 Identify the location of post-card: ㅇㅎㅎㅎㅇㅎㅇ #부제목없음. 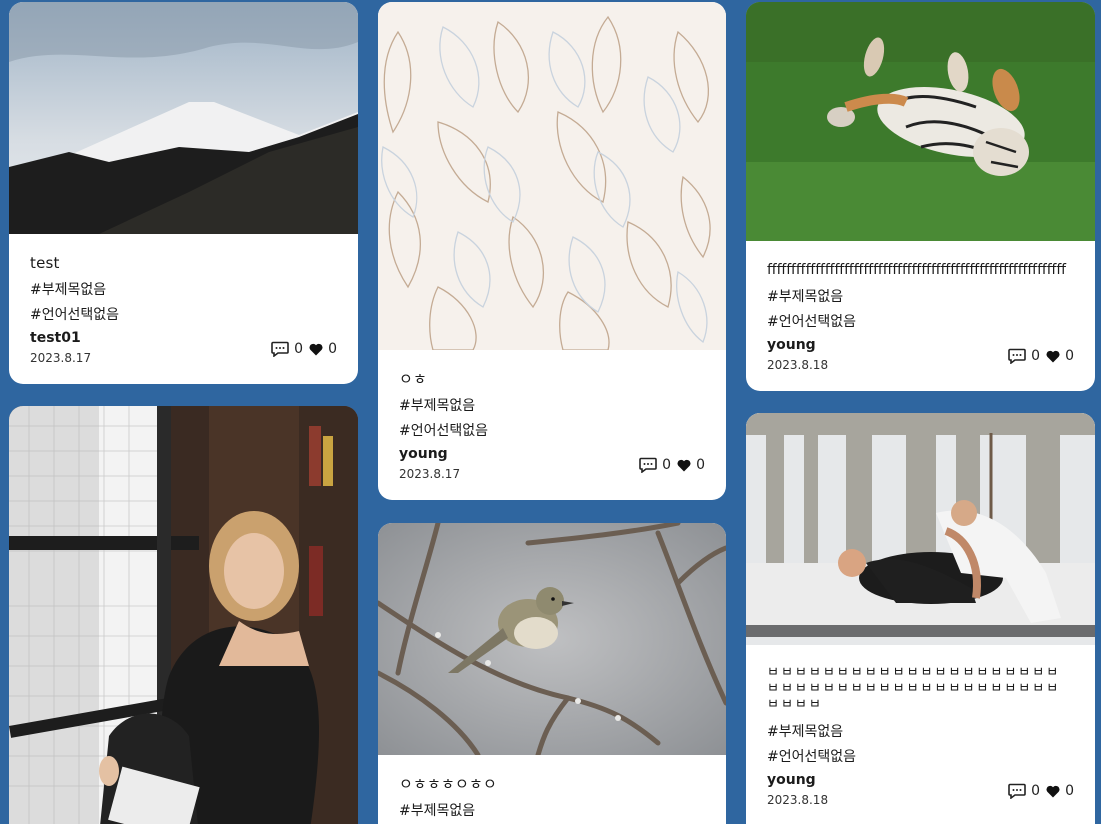
(552, 673).